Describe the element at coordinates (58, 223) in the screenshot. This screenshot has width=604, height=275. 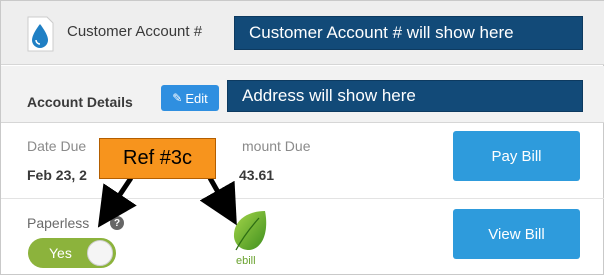
I see `paperless-label: Paperless` at that location.